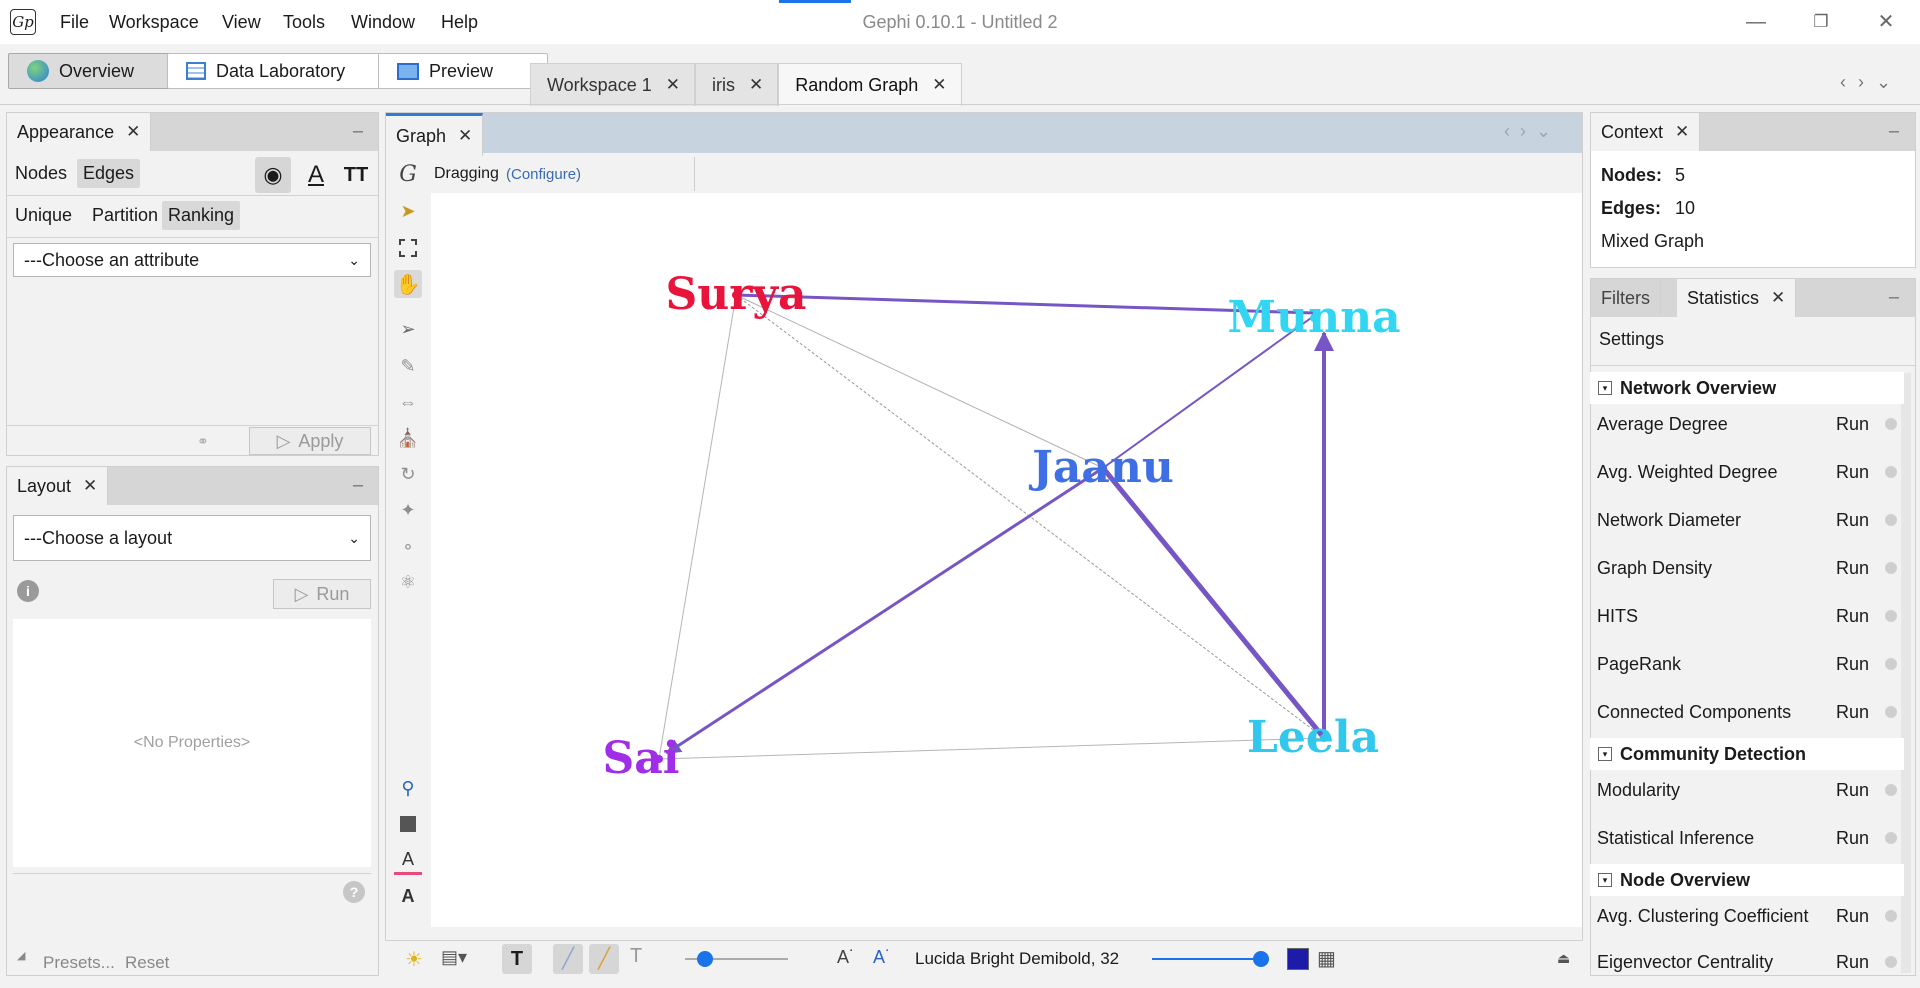 The image size is (1920, 988). What do you see at coordinates (125, 215) in the screenshot?
I see `partition-tab: Partition` at bounding box center [125, 215].